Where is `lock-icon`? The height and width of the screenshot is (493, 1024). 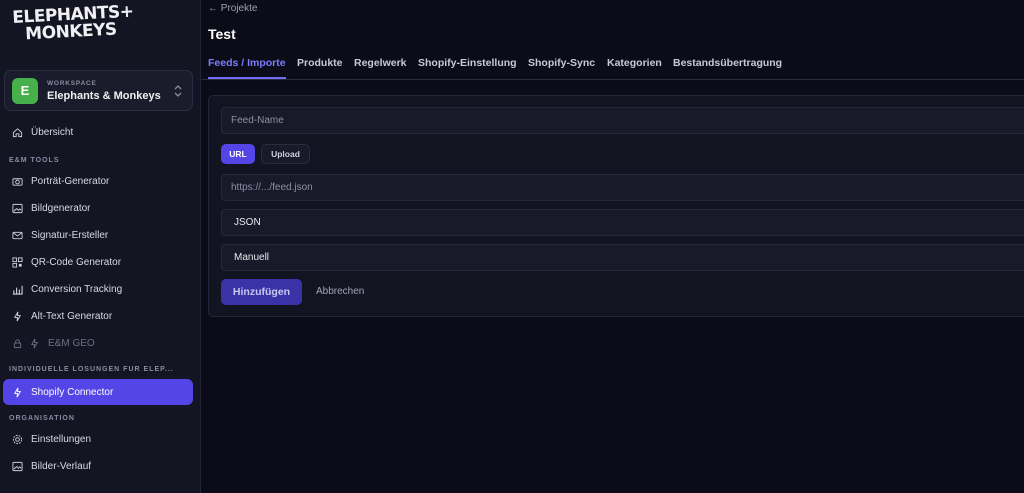 lock-icon is located at coordinates (17, 343).